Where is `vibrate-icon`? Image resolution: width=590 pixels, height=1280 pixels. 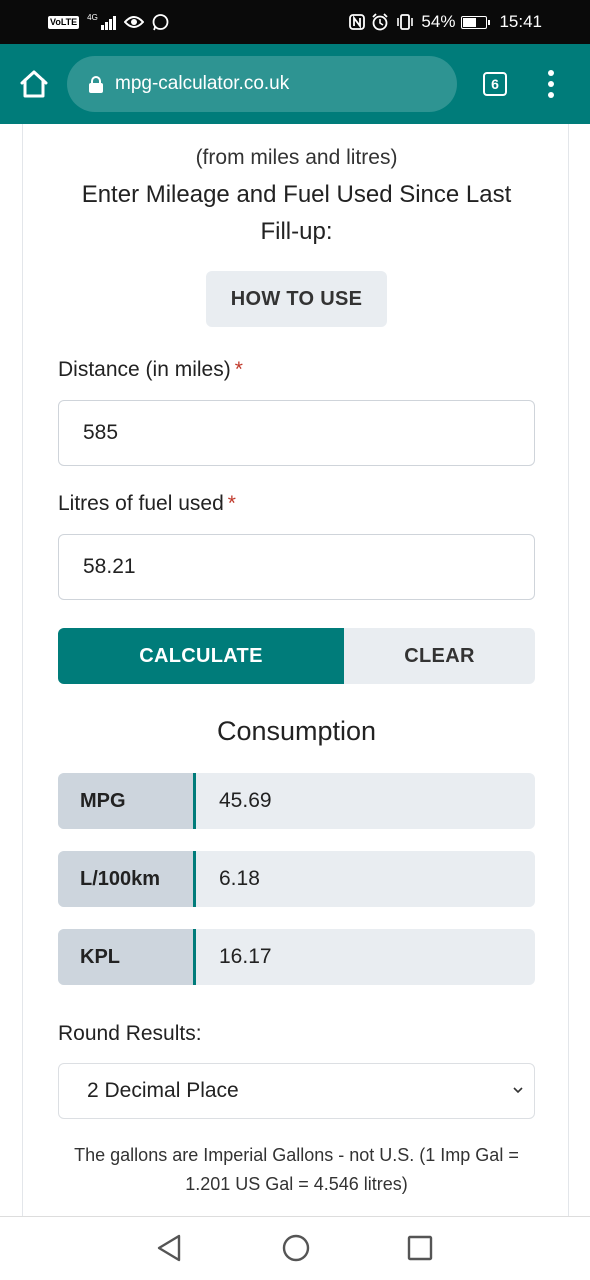 vibrate-icon is located at coordinates (405, 22).